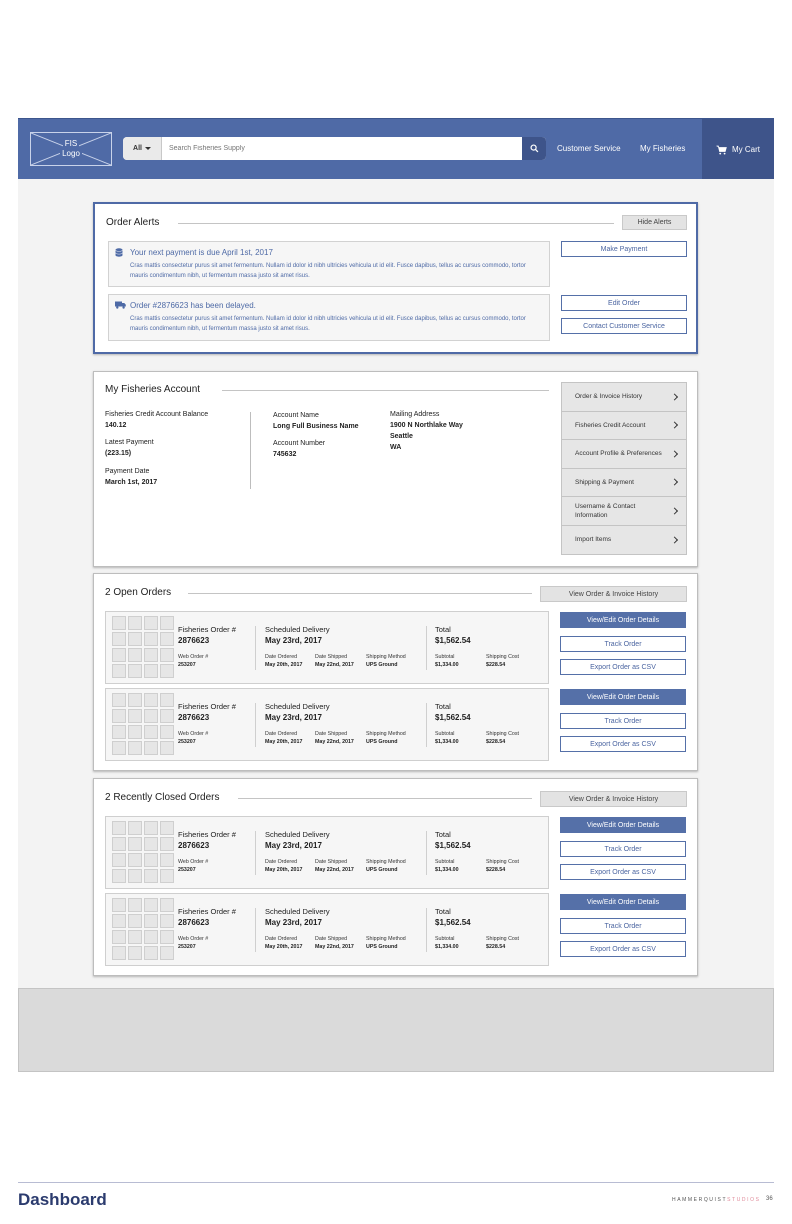 Image resolution: width=792 pixels, height=1224 pixels. What do you see at coordinates (445, 939) in the screenshot?
I see `subtotal-label: Subtotal` at bounding box center [445, 939].